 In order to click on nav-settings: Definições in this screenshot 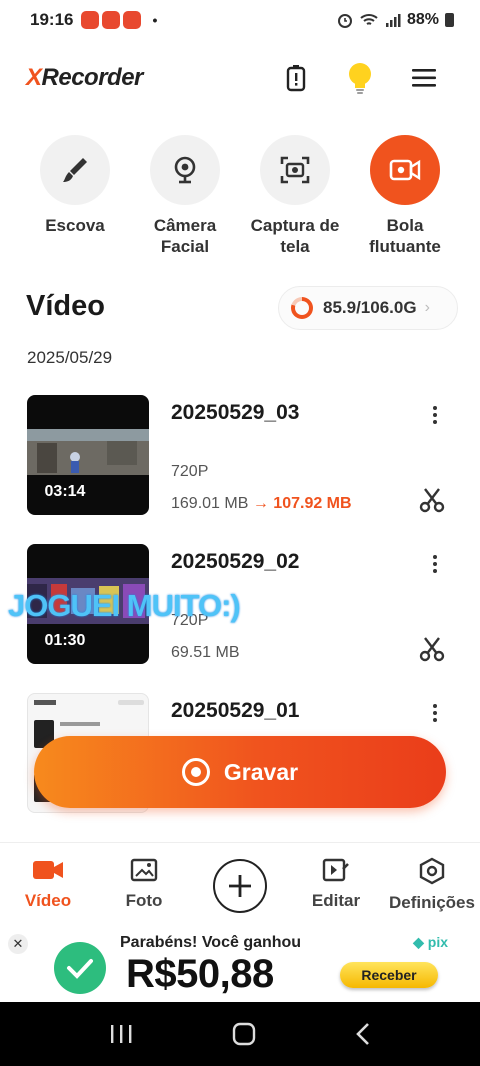, I will do `click(432, 885)`.